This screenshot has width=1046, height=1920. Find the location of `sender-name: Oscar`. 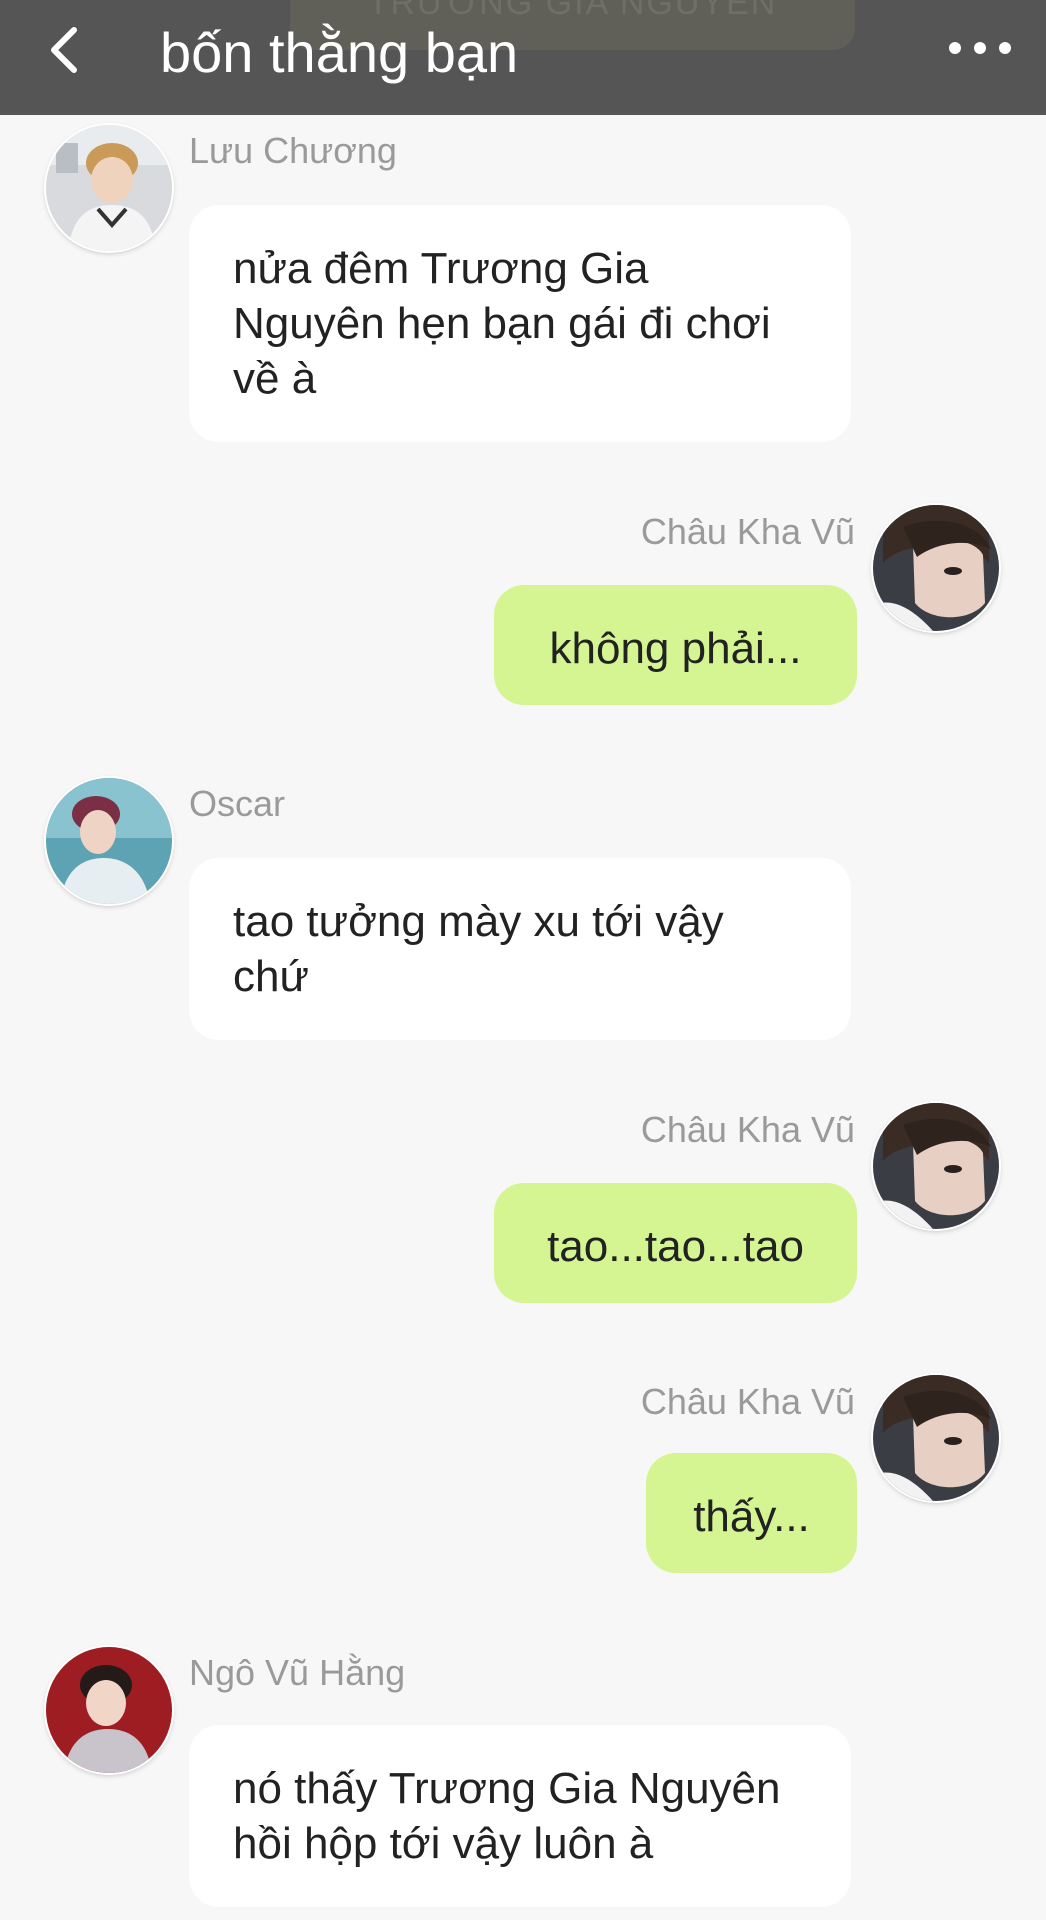

sender-name: Oscar is located at coordinates (237, 803).